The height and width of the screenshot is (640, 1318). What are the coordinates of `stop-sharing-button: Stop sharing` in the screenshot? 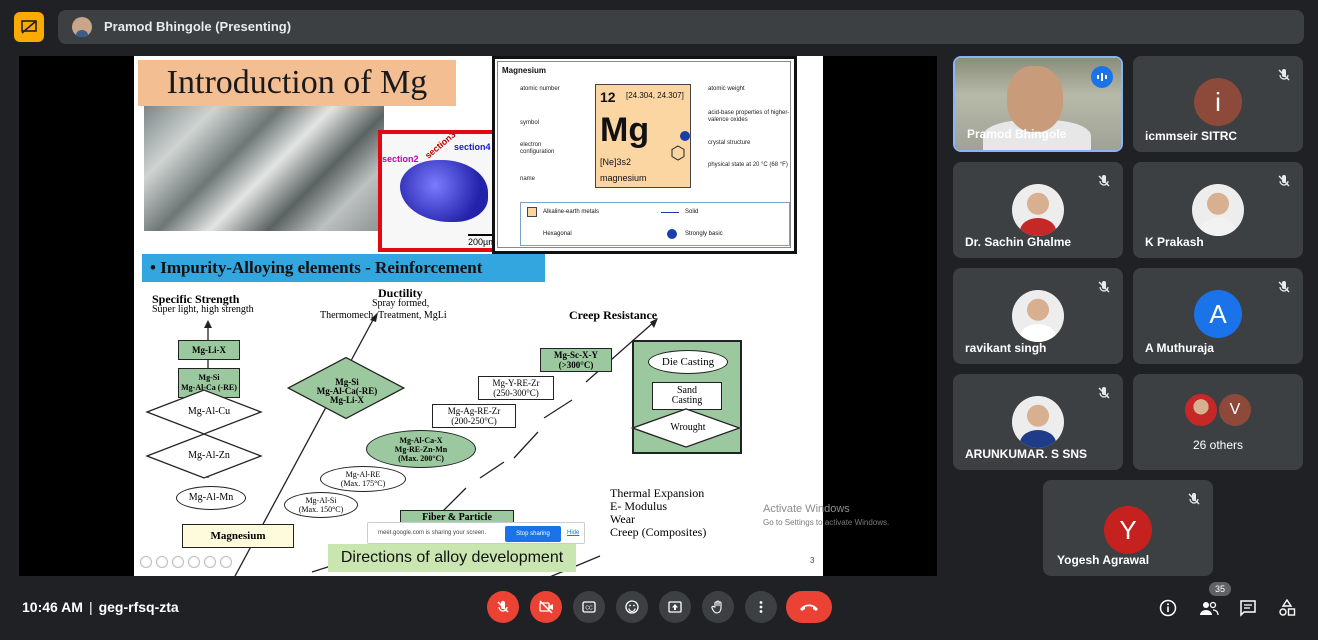 It's located at (533, 534).